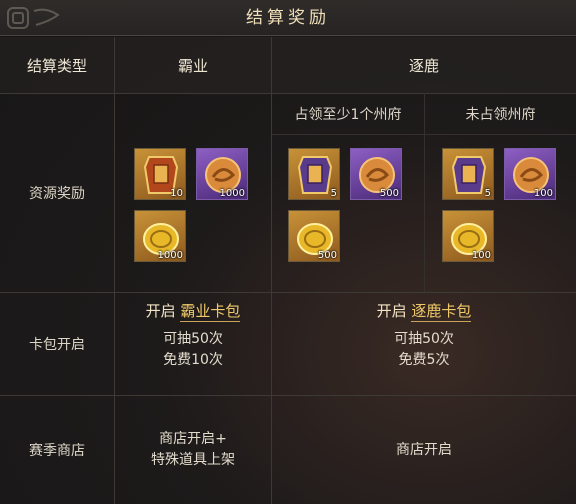  I want to click on shop-chase: 商店开启, so click(424, 450).